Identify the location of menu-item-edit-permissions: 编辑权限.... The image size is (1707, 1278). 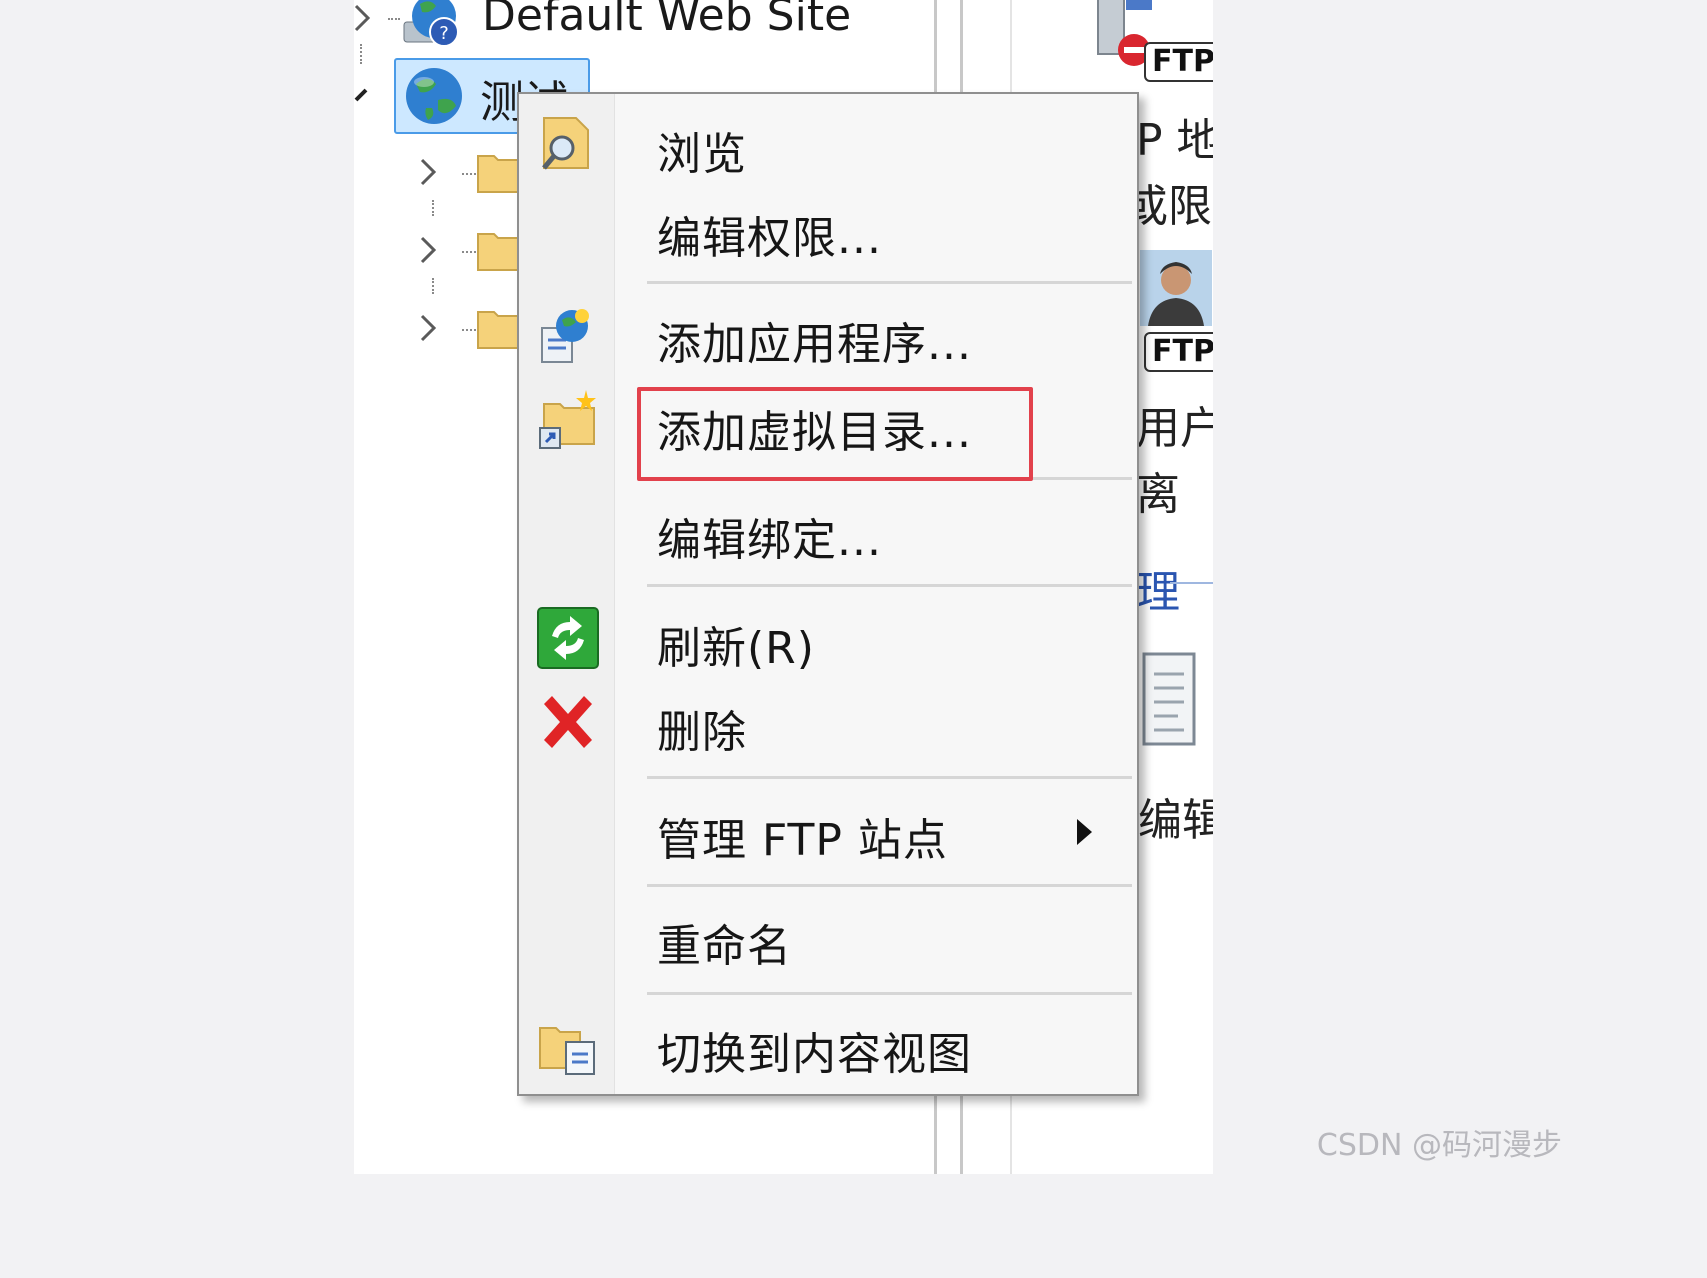
(828, 230).